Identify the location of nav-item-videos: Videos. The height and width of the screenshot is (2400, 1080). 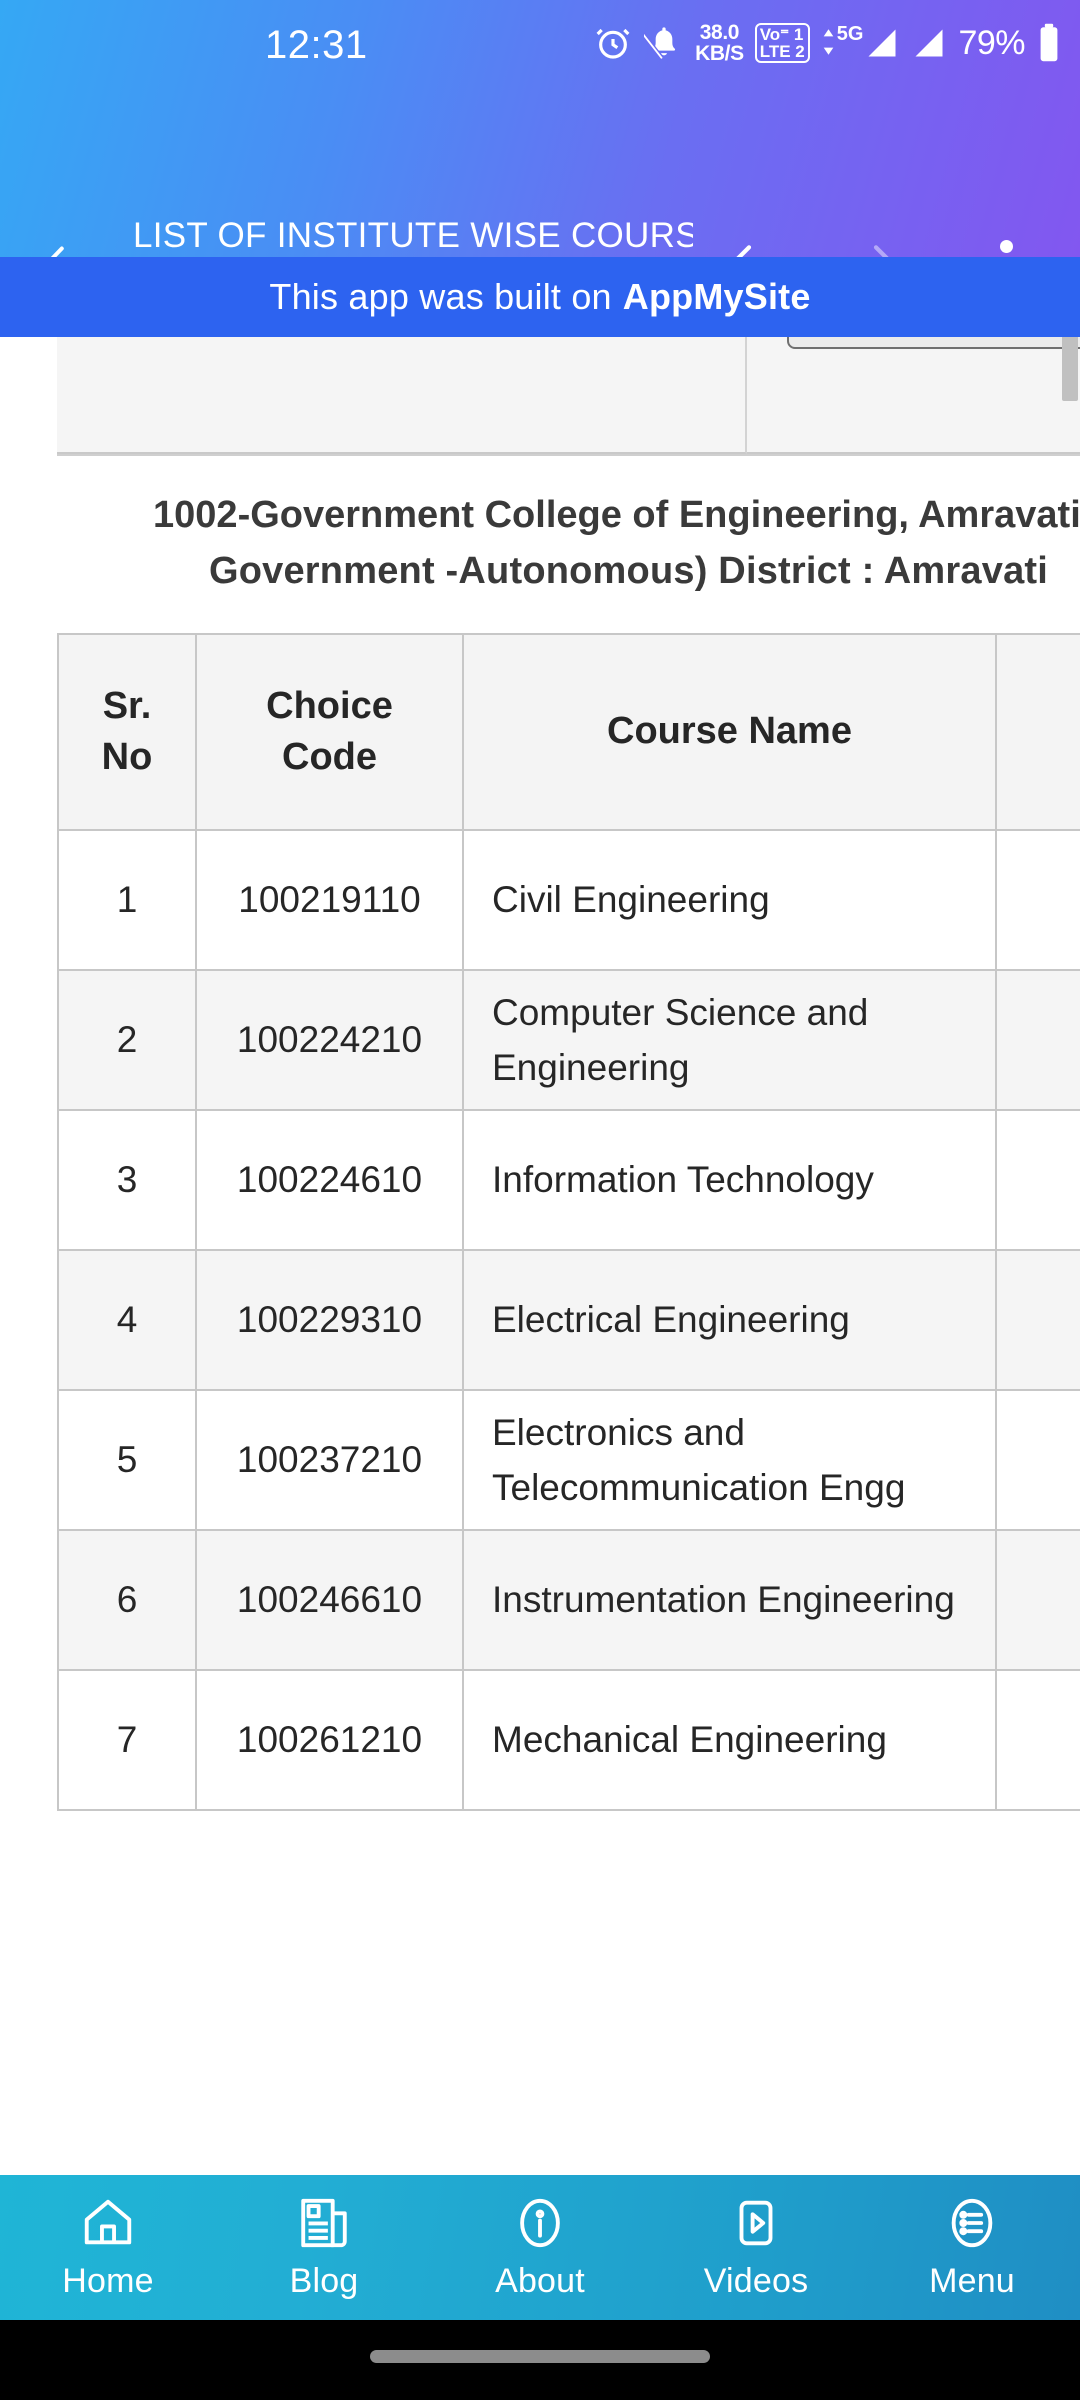
(756, 2247).